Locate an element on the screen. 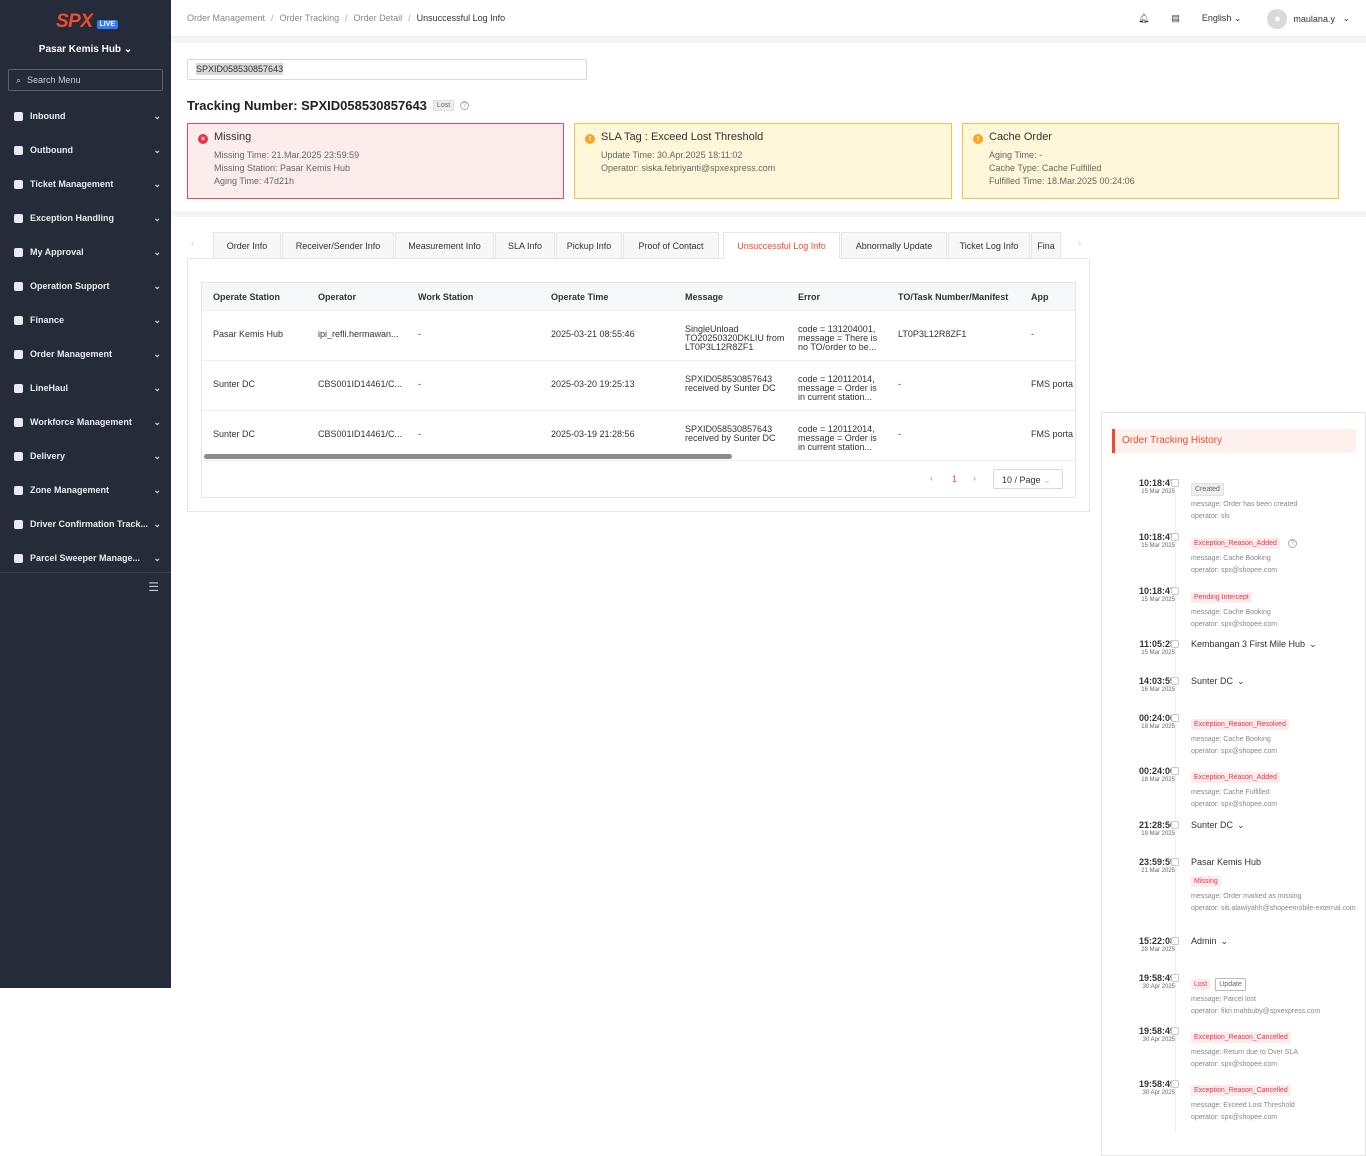 The height and width of the screenshot is (1156, 1366). tab-unsuccessful-log-info: Unsuccessful Log Info is located at coordinates (781, 245).